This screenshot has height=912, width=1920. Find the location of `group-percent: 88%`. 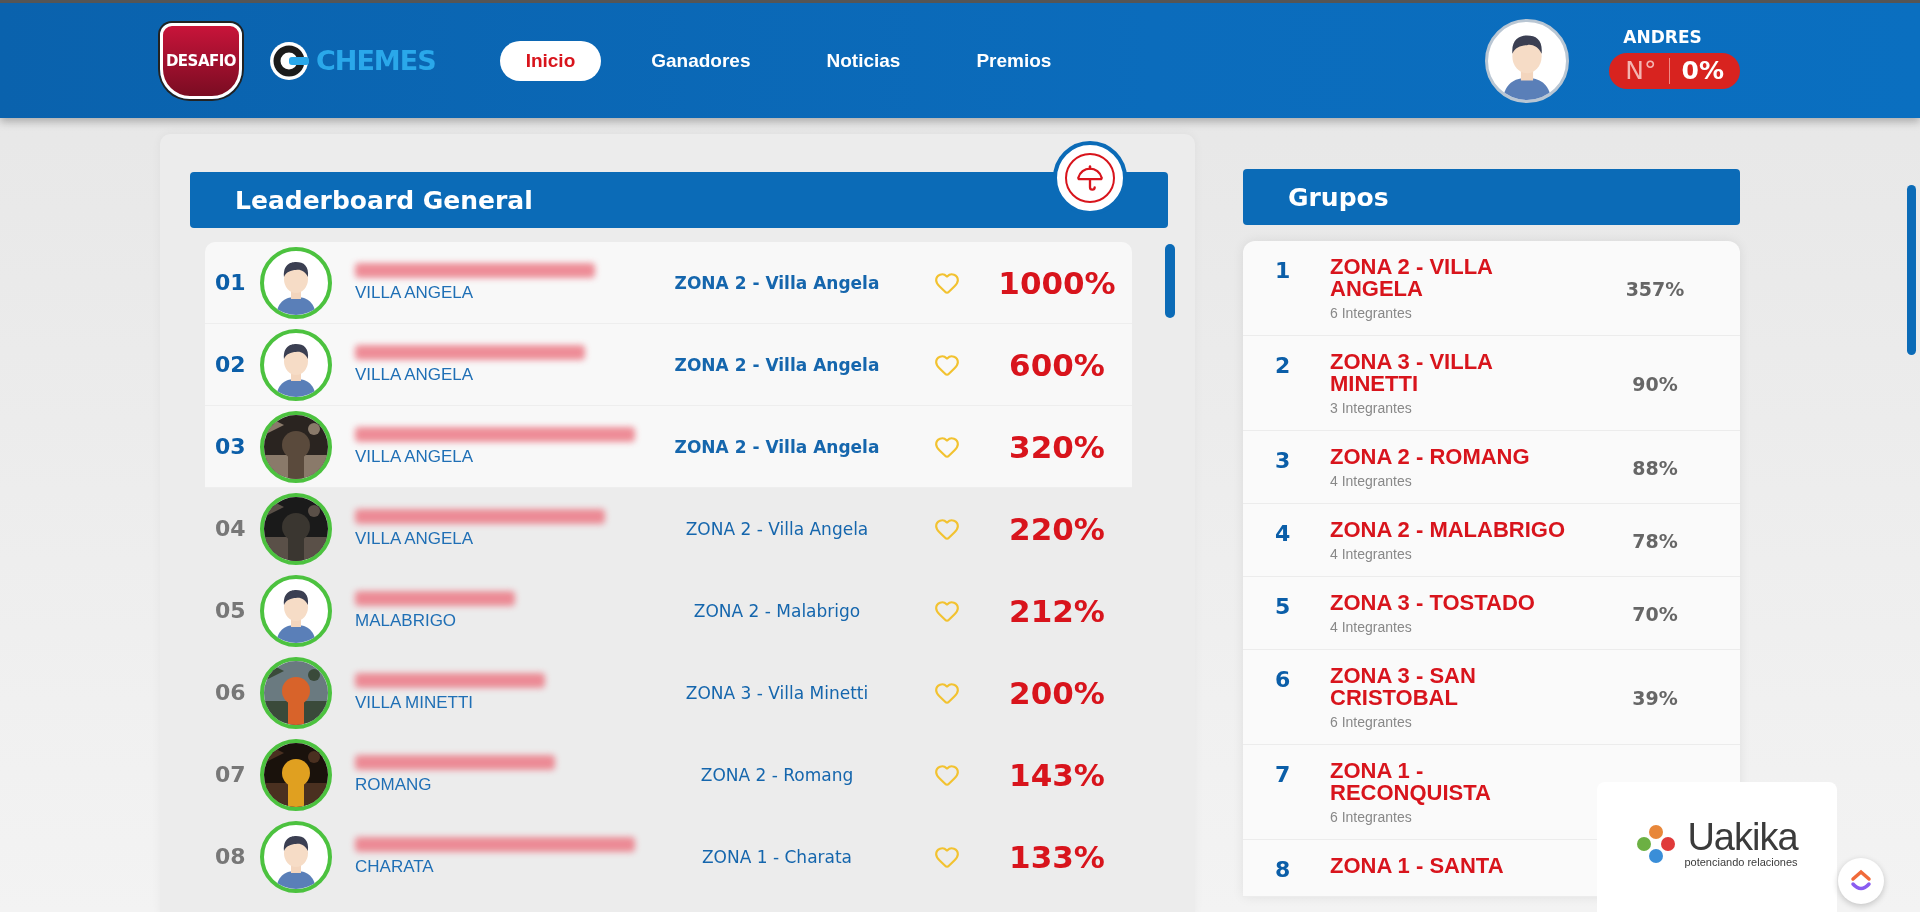

group-percent: 88% is located at coordinates (1655, 467).